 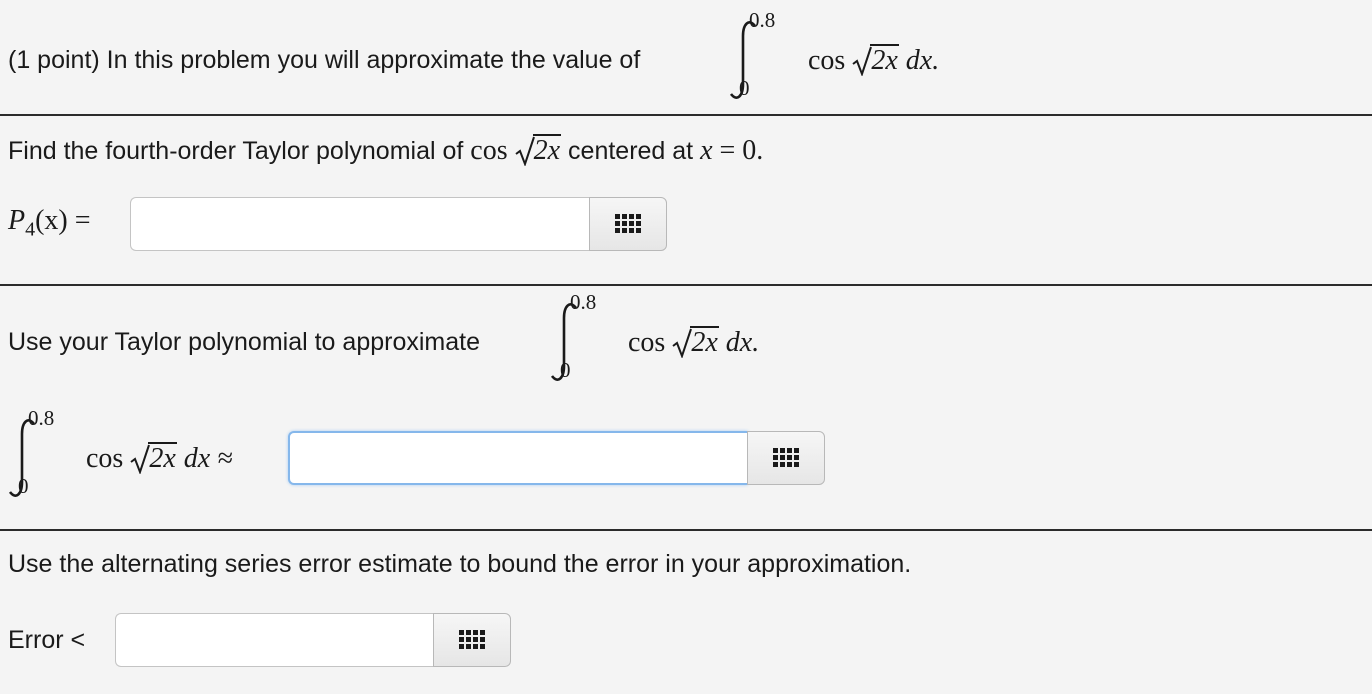 I want to click on part1-equals: = 0., so click(x=741, y=150).